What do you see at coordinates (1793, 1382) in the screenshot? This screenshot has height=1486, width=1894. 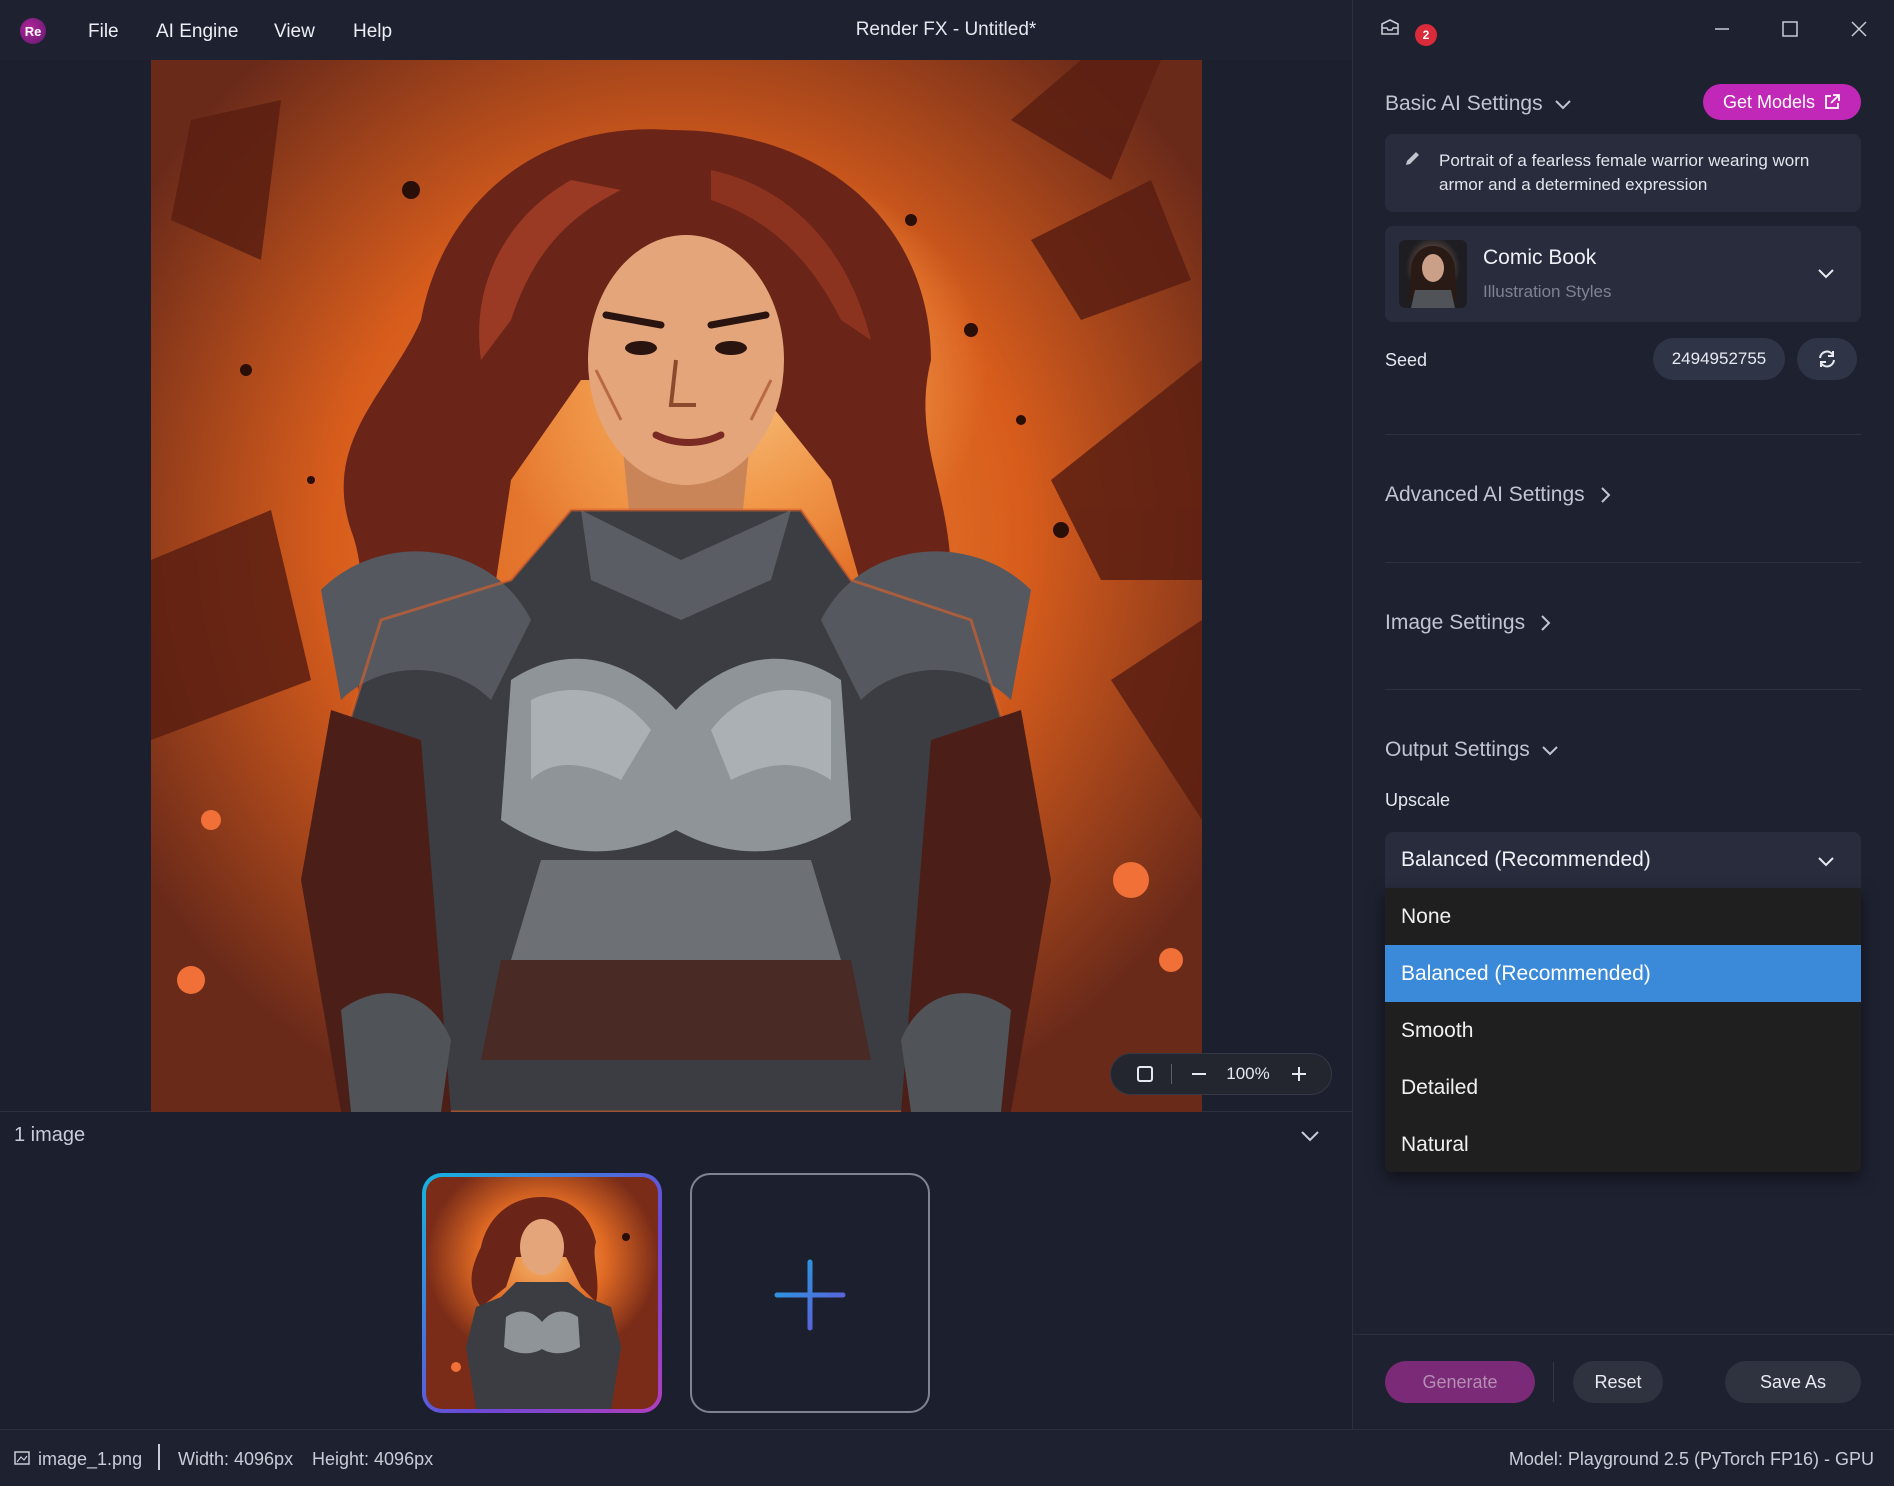 I see `save-as-button: Save As` at bounding box center [1793, 1382].